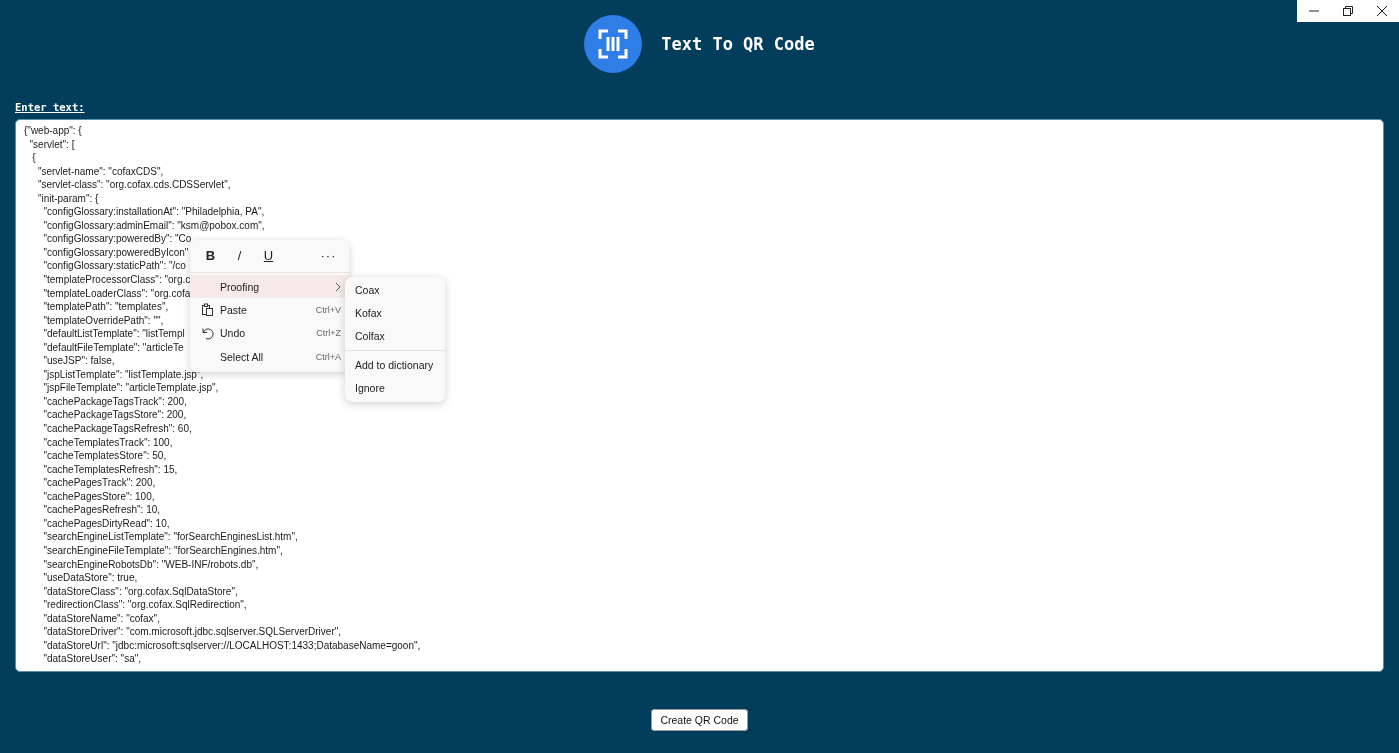 The image size is (1399, 753). What do you see at coordinates (613, 44) in the screenshot?
I see `qr-scan-icon` at bounding box center [613, 44].